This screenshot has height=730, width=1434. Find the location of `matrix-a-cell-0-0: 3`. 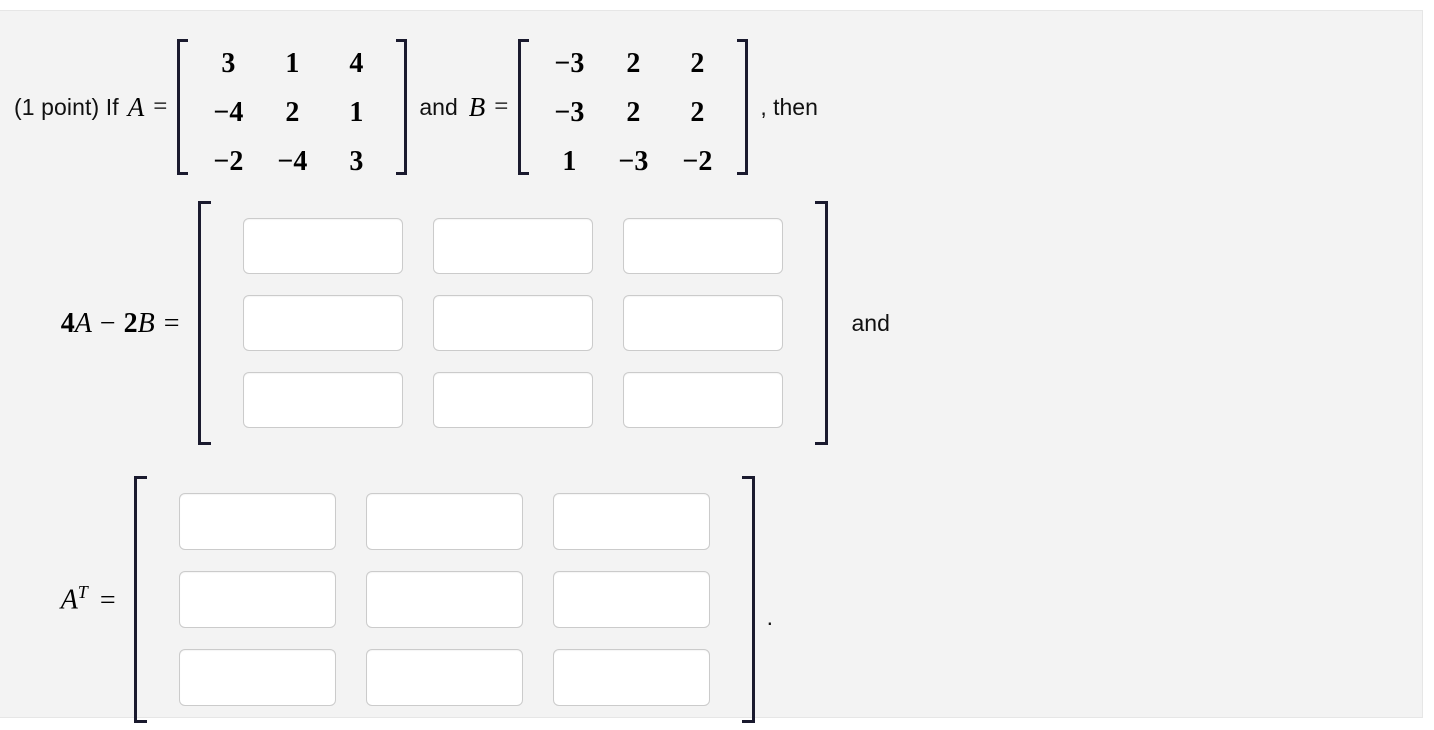

matrix-a-cell-0-0: 3 is located at coordinates (228, 63).